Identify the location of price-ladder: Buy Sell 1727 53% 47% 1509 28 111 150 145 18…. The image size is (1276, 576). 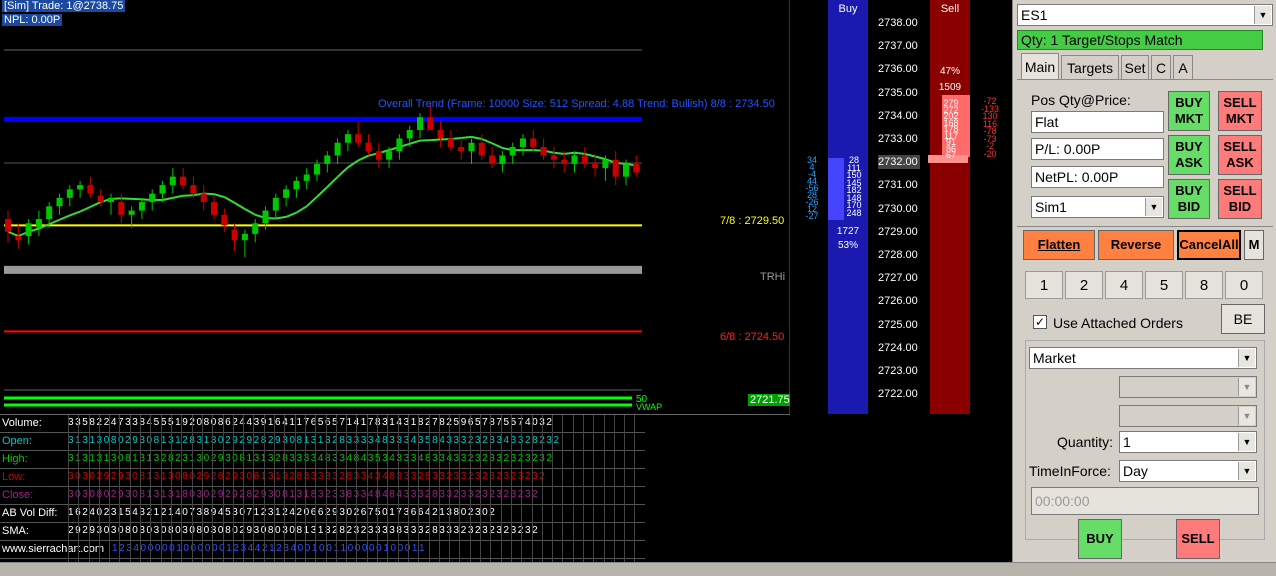
(901, 207).